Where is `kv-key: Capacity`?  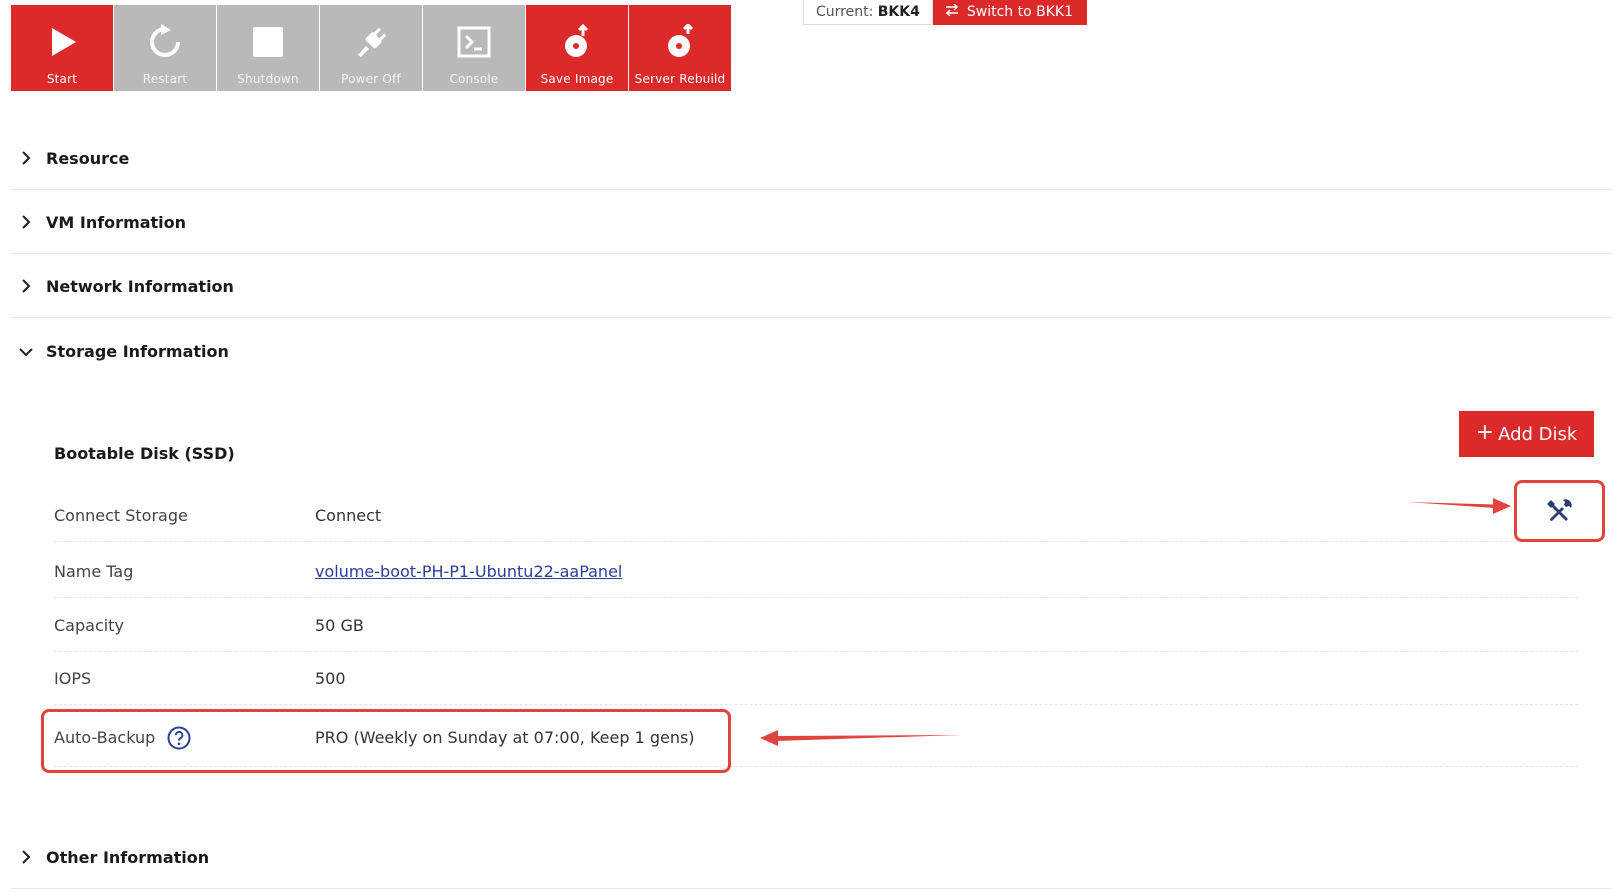 kv-key: Capacity is located at coordinates (89, 625).